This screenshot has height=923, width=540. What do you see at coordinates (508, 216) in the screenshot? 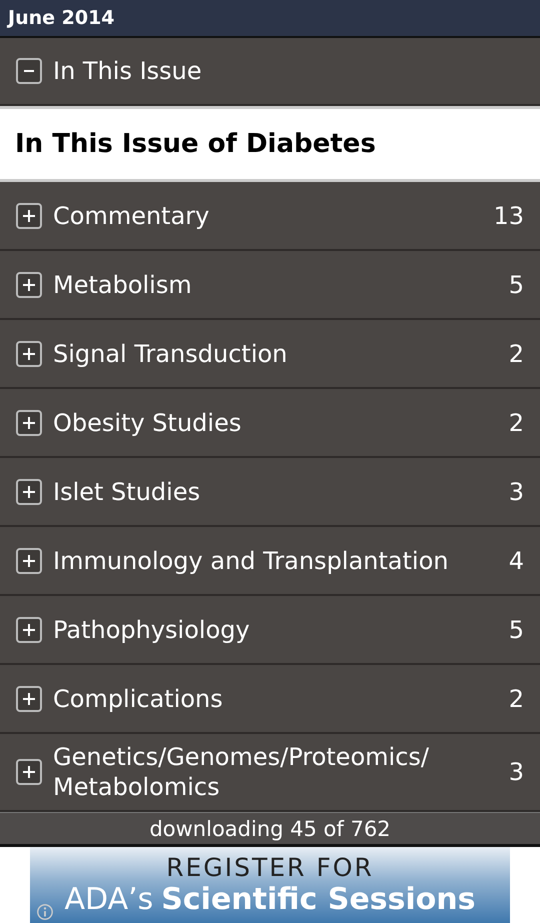
I see `article-count: 13` at bounding box center [508, 216].